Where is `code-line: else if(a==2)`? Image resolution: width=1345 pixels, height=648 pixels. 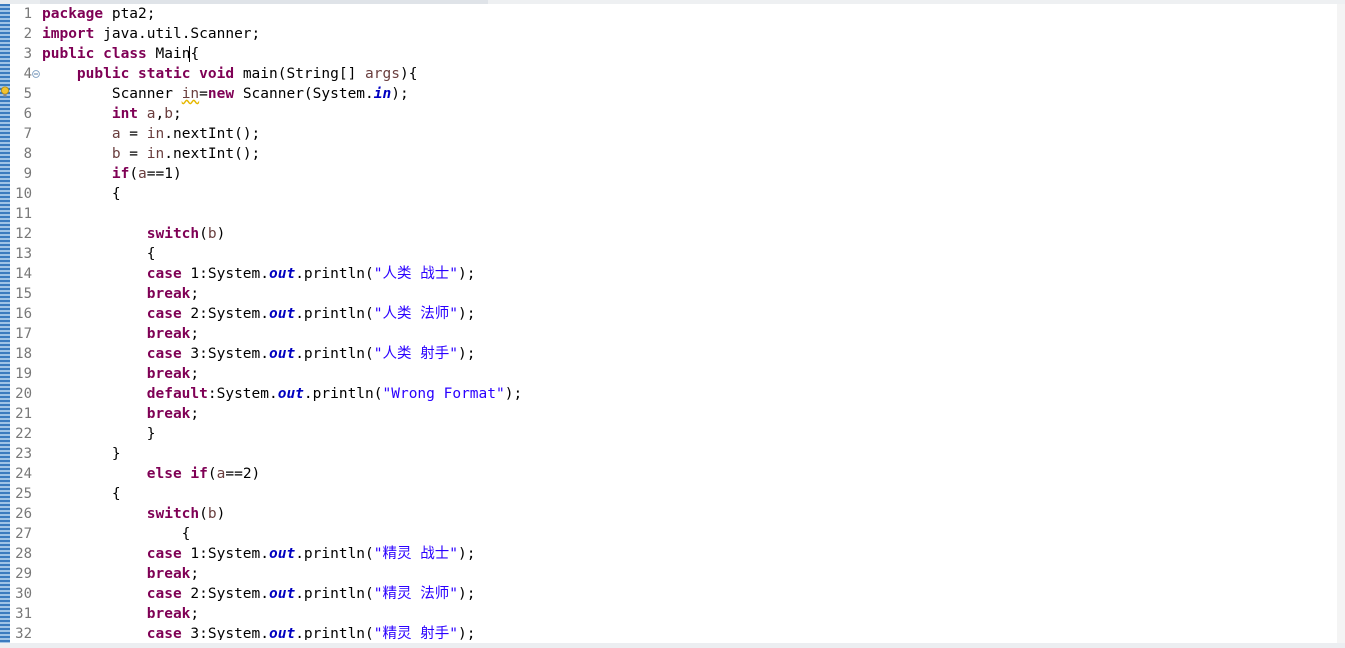
code-line: else if(a==2) is located at coordinates (151, 474).